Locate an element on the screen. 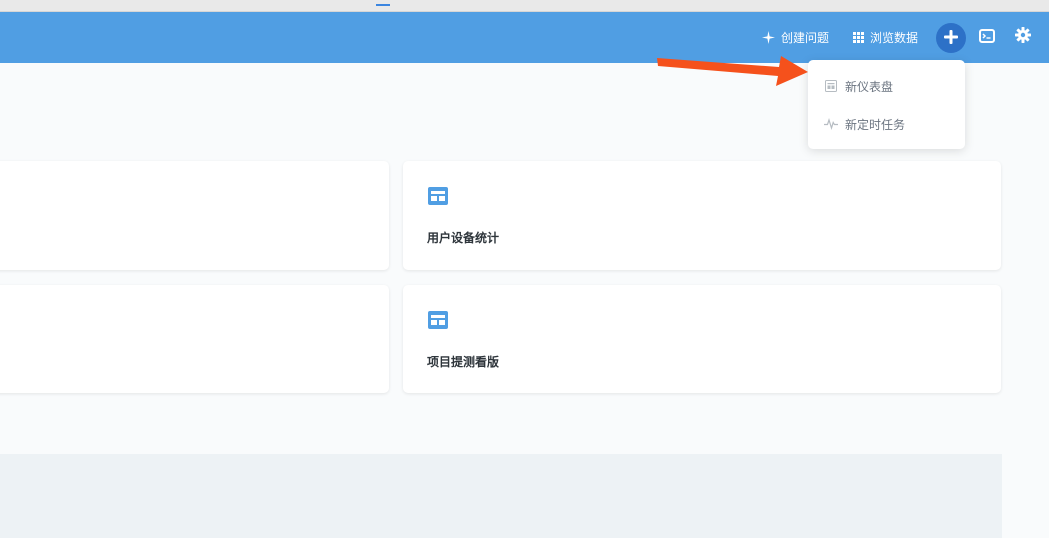 The width and height of the screenshot is (1049, 538). new-item-dropdown-menu: 新仪表盘 新定时任务 is located at coordinates (886, 104).